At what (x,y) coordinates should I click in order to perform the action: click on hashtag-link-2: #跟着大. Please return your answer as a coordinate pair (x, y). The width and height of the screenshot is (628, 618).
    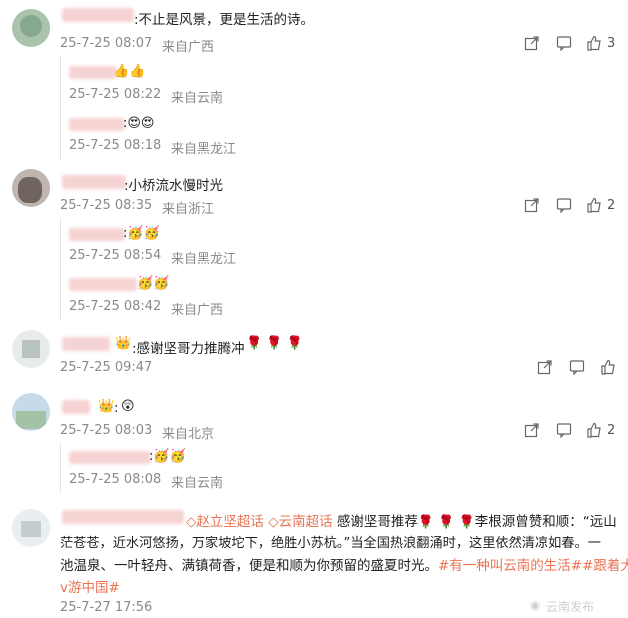
    Looking at the image, I should click on (605, 566).